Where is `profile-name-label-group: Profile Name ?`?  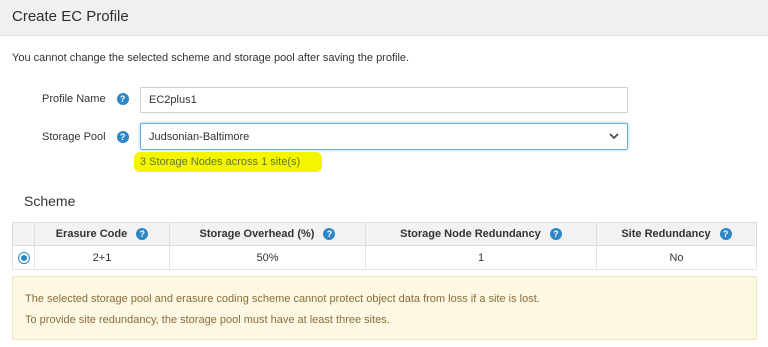
profile-name-label-group: Profile Name ? is located at coordinates (85, 99).